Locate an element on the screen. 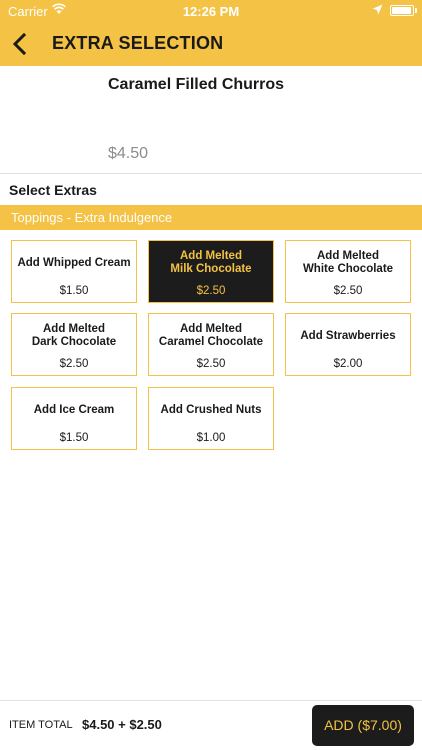  option-caramel-chocolate: Add Melted Caramel Chocolate $2.50 is located at coordinates (211, 344).